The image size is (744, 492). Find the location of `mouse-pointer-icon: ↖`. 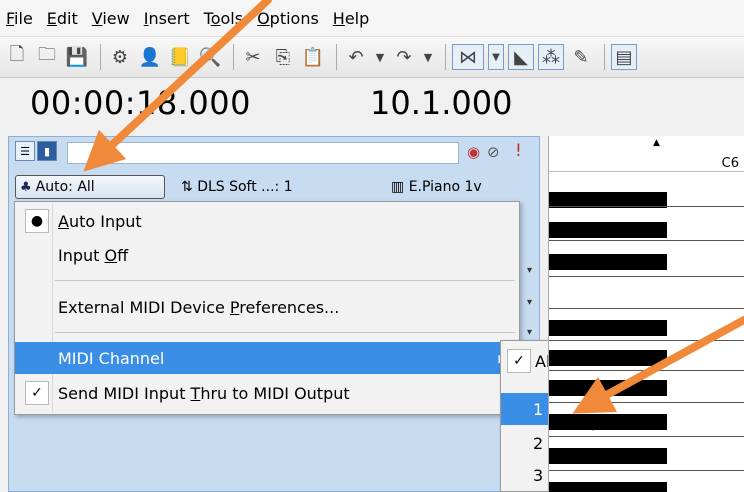

mouse-pointer-icon: ↖ is located at coordinates (588, 424).